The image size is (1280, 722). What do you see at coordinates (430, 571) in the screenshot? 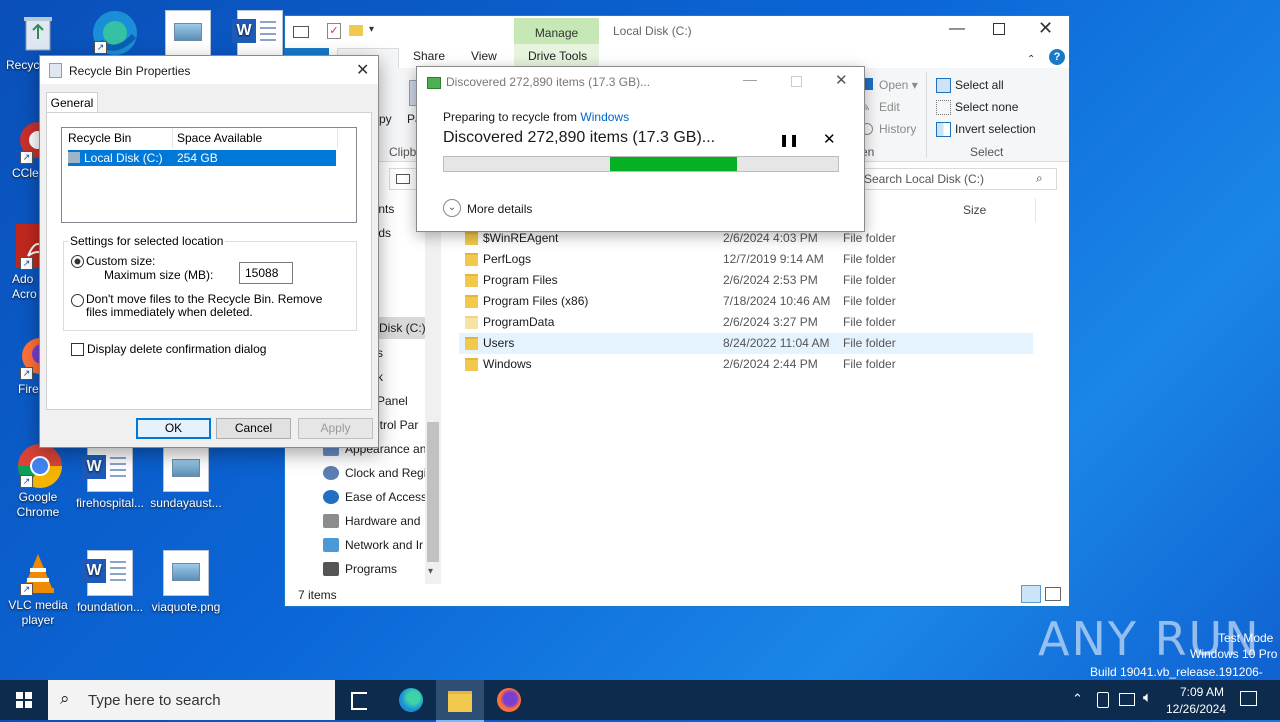
I see `scroll-down-icon: ▾` at bounding box center [430, 571].